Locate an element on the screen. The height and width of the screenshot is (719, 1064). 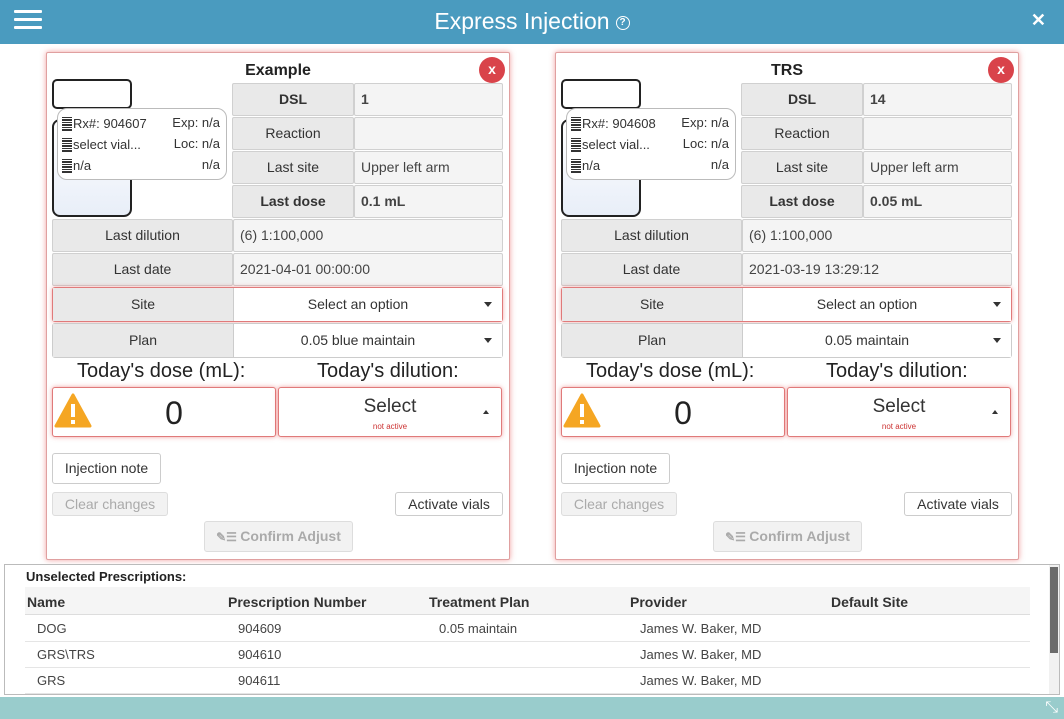
last-date-value: 2021-04-01 00:00:00 is located at coordinates (368, 269).